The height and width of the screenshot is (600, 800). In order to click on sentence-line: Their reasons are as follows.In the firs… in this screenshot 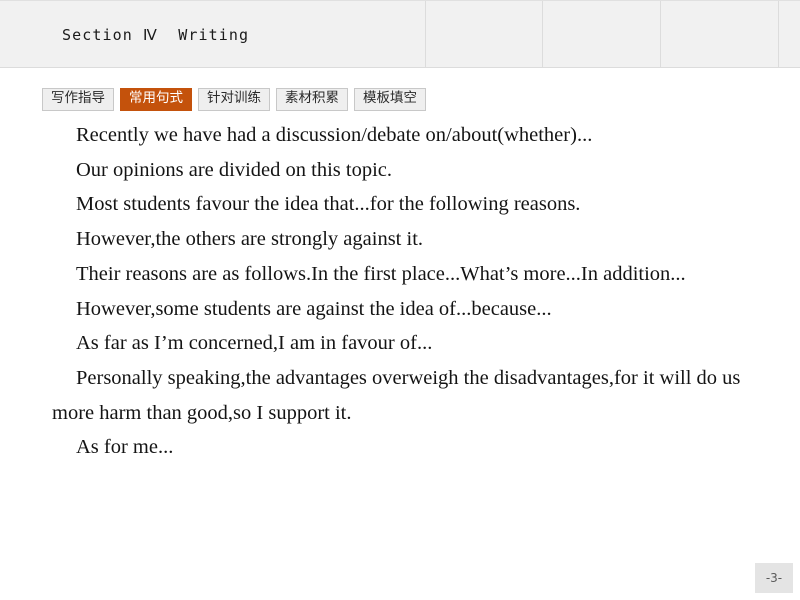, I will do `click(381, 273)`.